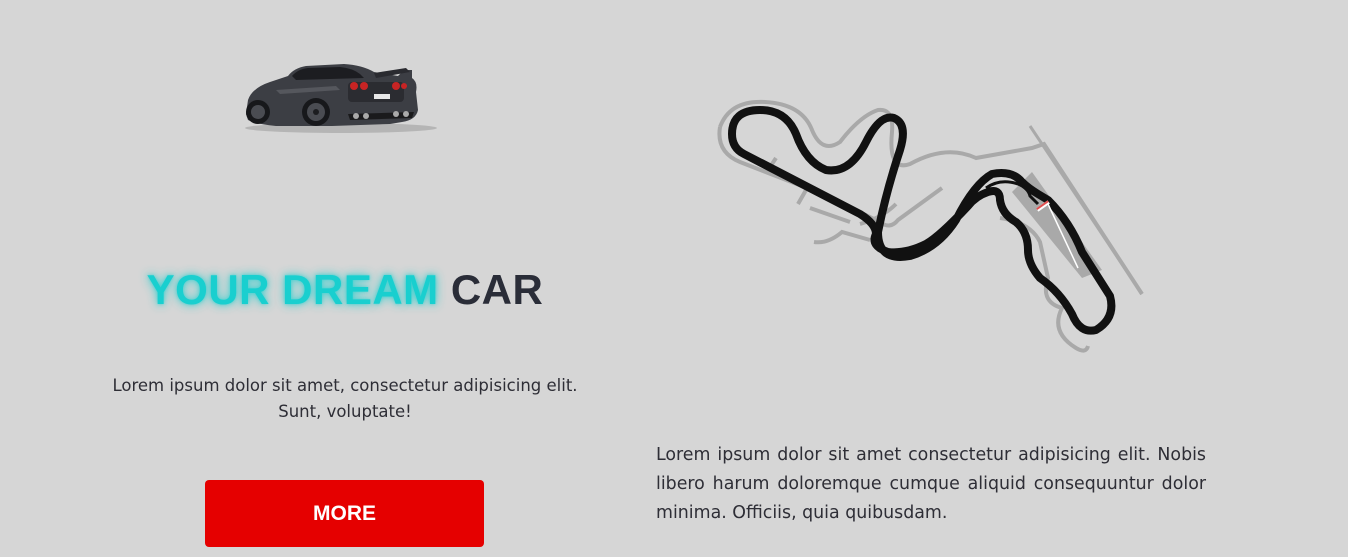 Image resolution: width=1348 pixels, height=557 pixels. What do you see at coordinates (497, 289) in the screenshot?
I see `hero-title-rest: CAR` at bounding box center [497, 289].